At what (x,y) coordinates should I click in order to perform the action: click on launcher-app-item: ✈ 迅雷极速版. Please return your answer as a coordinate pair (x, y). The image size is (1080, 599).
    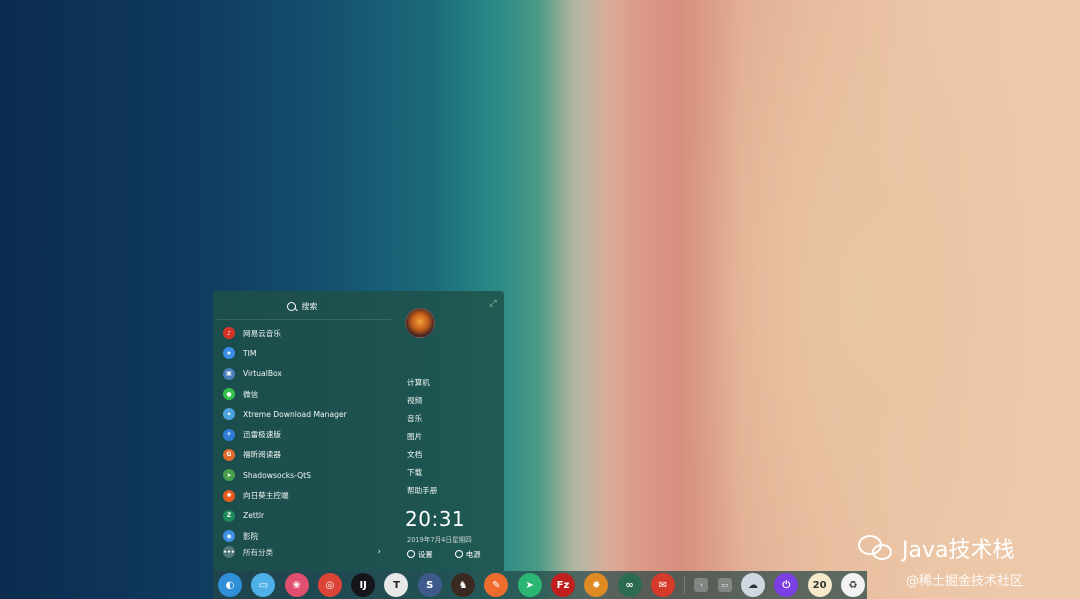
    Looking at the image, I should click on (307, 434).